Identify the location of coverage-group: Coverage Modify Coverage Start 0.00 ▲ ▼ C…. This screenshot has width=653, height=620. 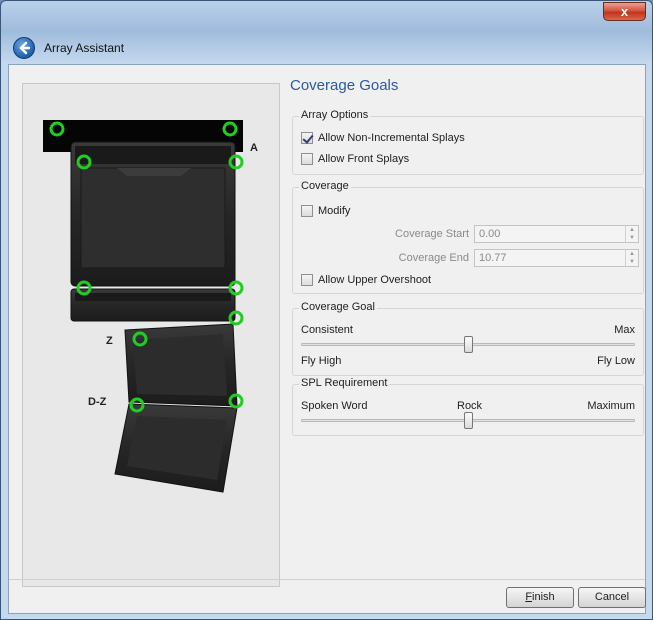
(468, 237).